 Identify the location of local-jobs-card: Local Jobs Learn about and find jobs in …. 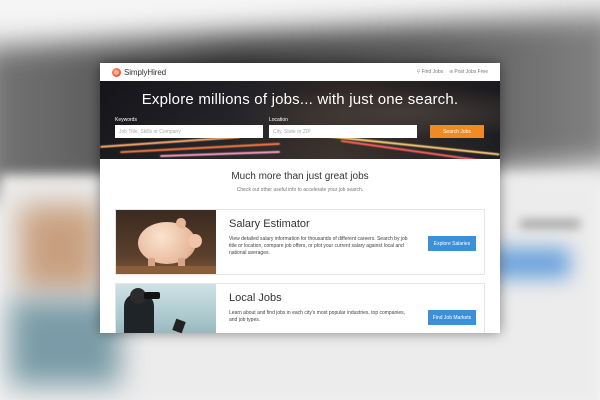
(300, 308).